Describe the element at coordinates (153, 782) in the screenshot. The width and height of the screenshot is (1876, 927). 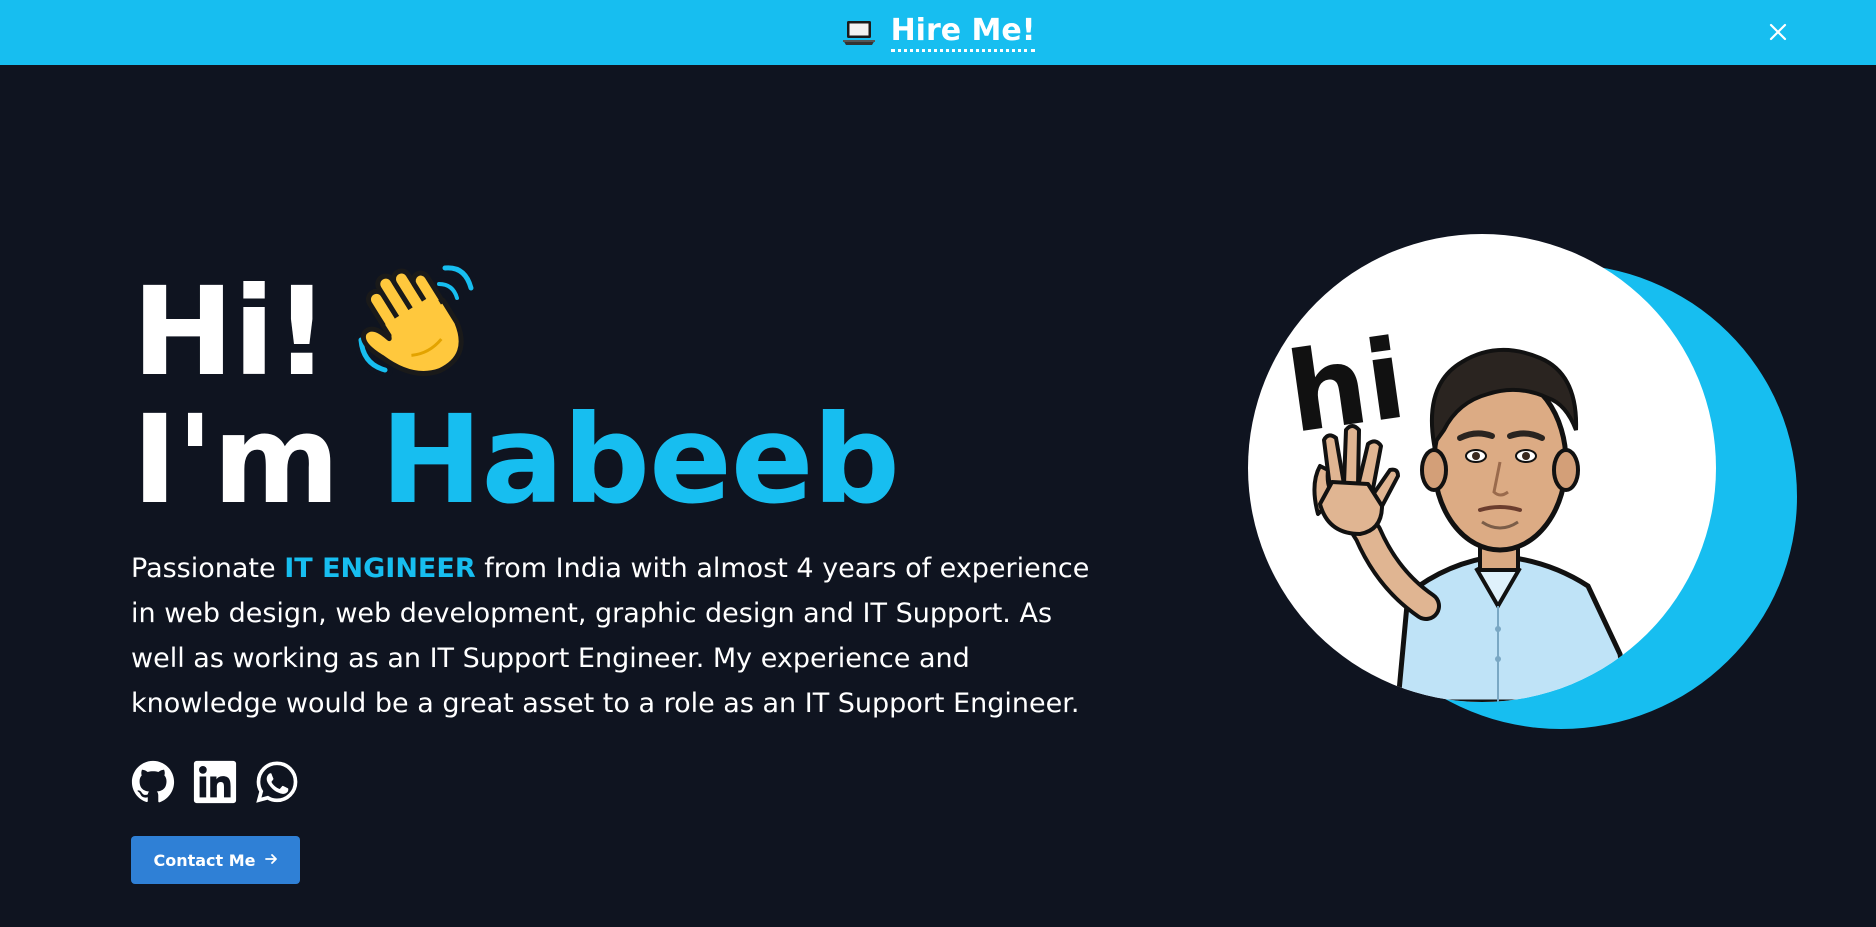
I see `github-icon` at that location.